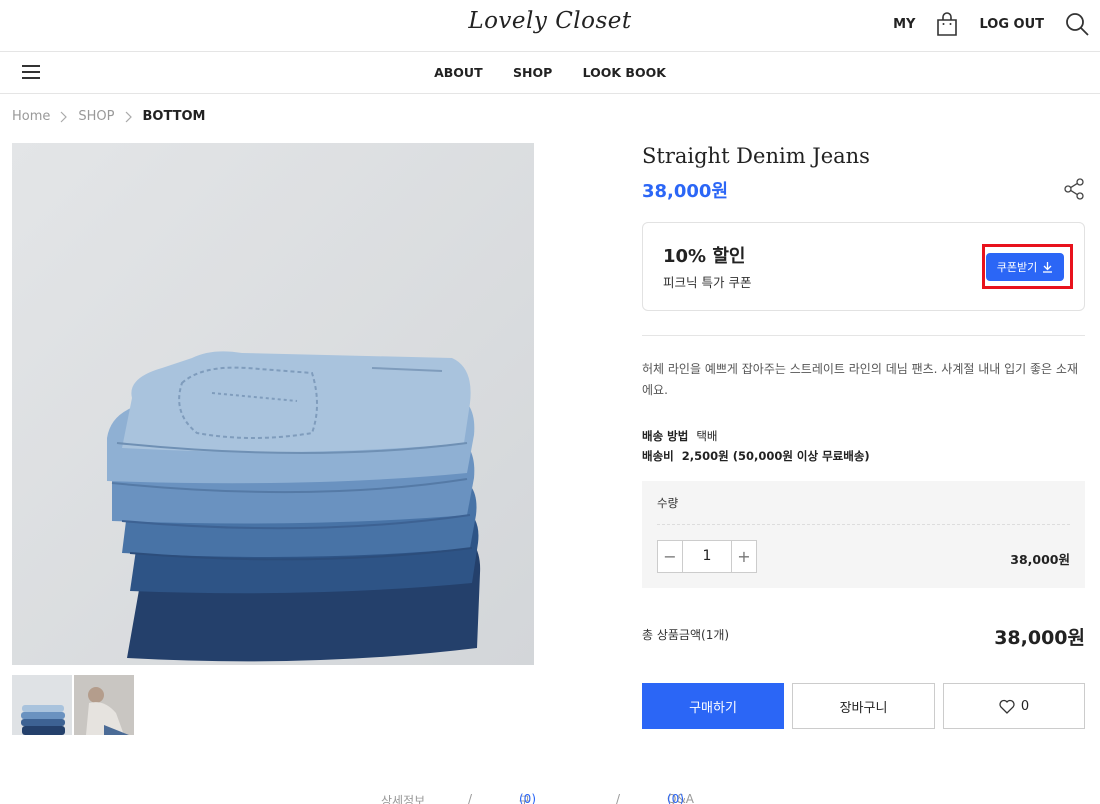  I want to click on plus-button: +, so click(744, 556).